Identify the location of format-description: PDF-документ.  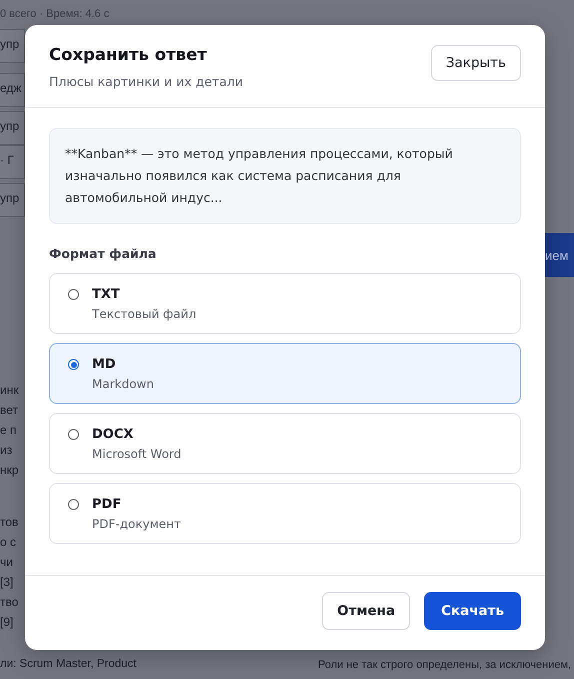
(136, 524).